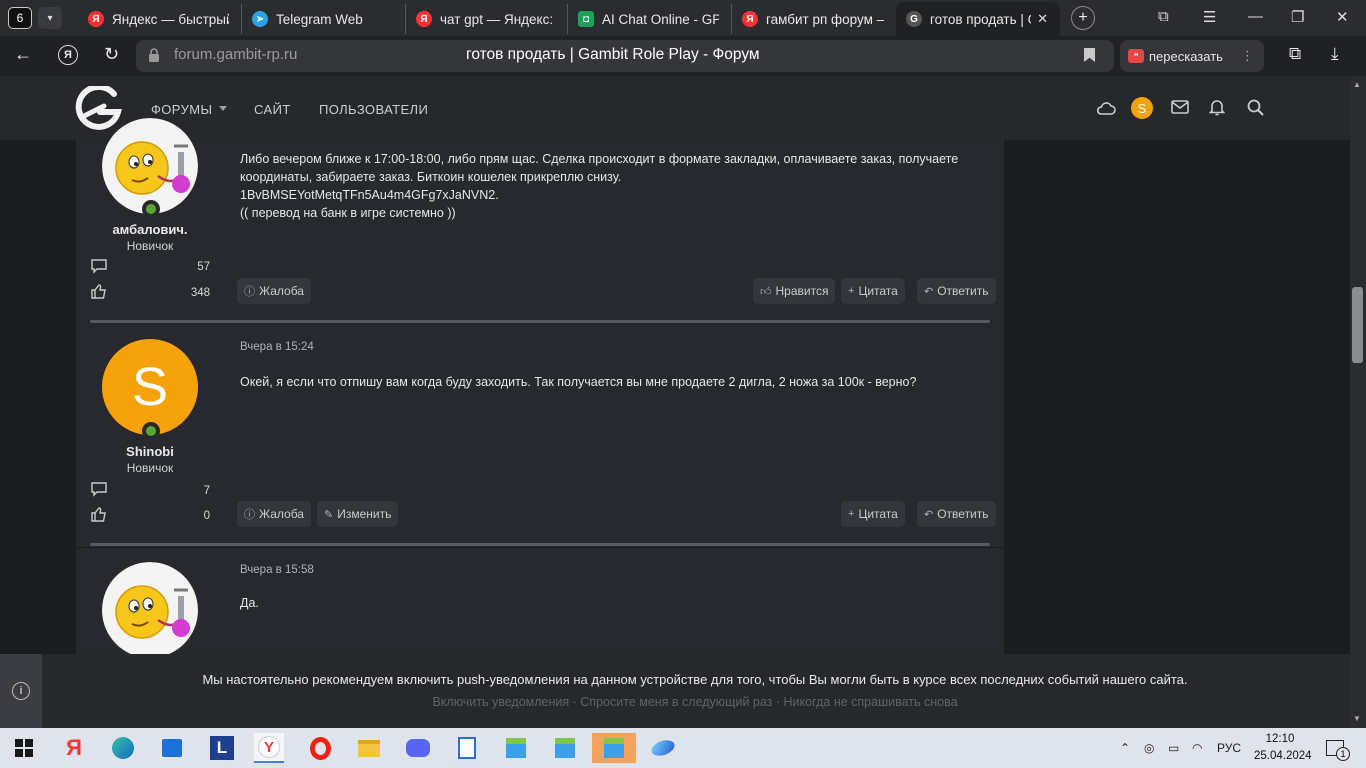 This screenshot has width=1366, height=768. Describe the element at coordinates (663, 748) in the screenshot. I see `disk-app-icon` at that location.